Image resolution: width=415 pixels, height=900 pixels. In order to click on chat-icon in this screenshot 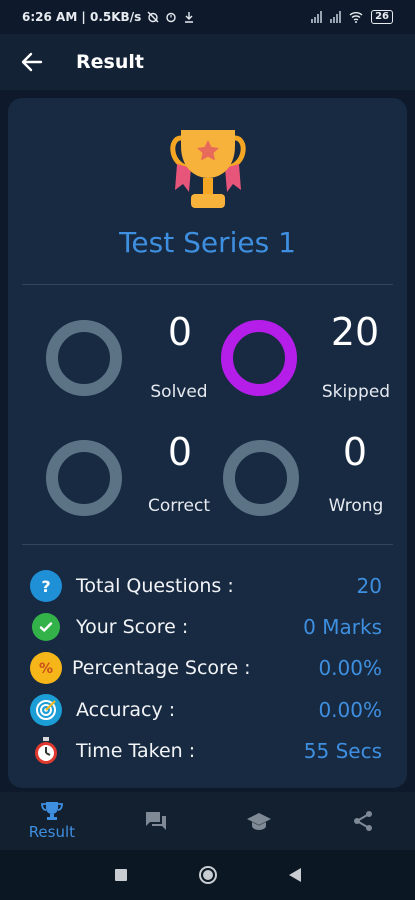, I will do `click(155, 821)`.